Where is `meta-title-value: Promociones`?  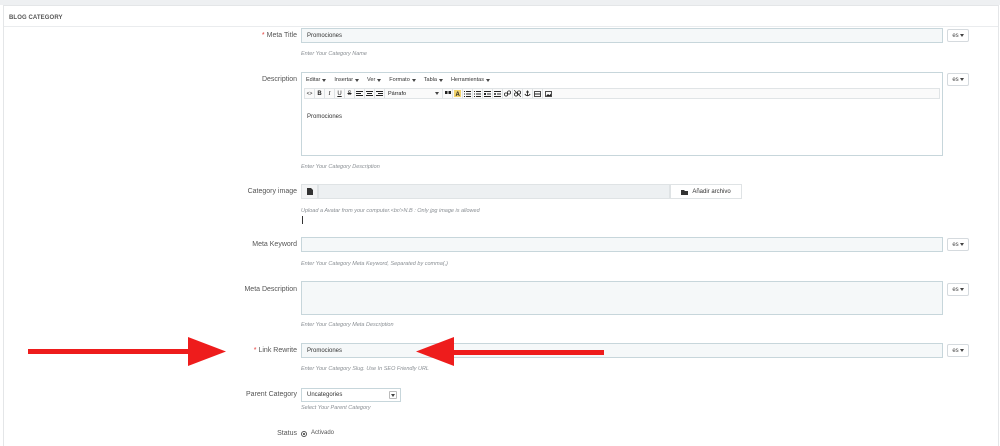
meta-title-value: Promociones is located at coordinates (325, 35).